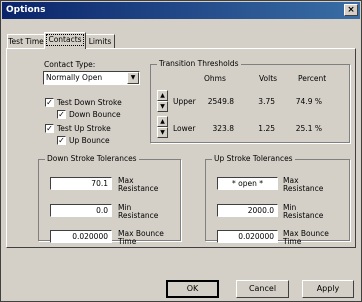  What do you see at coordinates (308, 101) in the screenshot?
I see `upper-percent-value: 74.9 %` at bounding box center [308, 101].